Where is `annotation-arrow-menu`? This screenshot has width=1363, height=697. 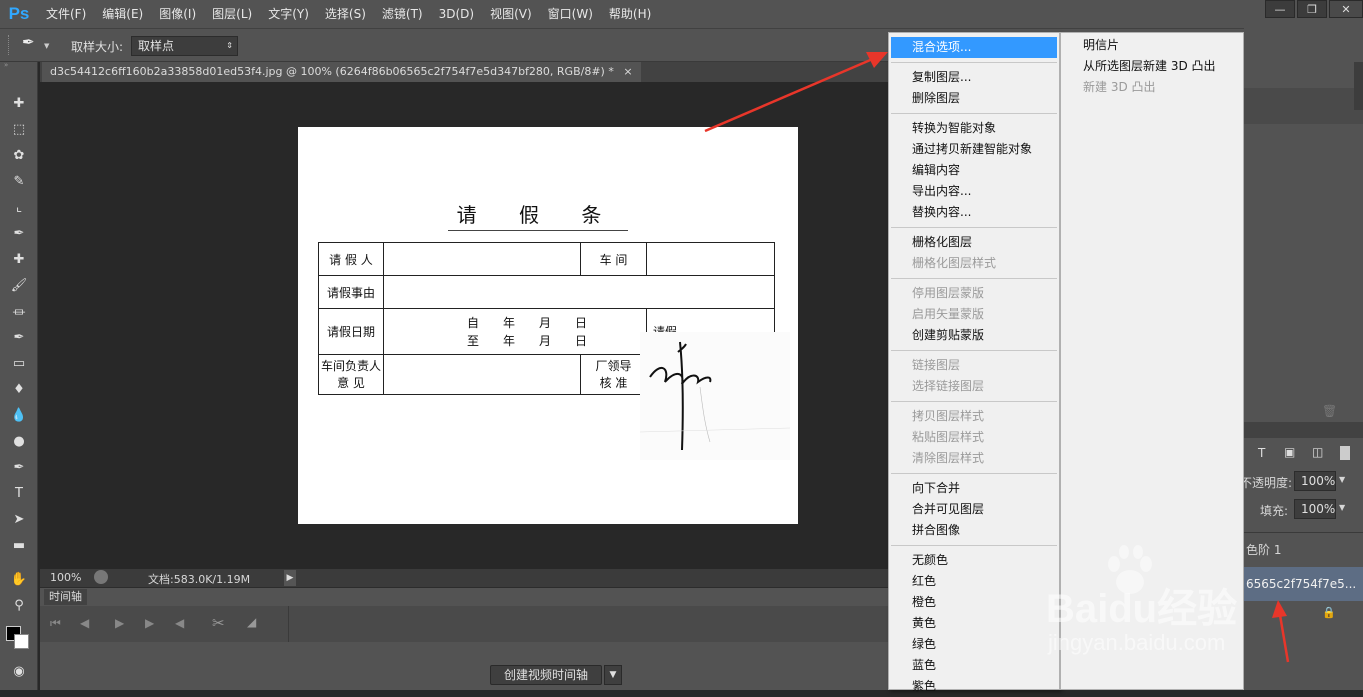 annotation-arrow-menu is located at coordinates (796, 92).